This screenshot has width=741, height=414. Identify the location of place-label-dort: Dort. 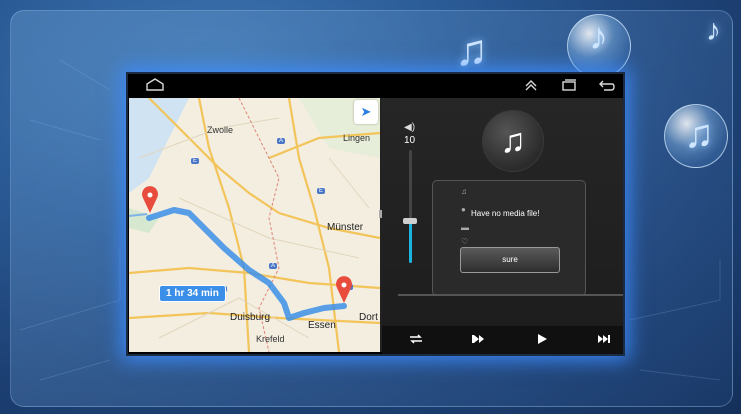
(368, 317).